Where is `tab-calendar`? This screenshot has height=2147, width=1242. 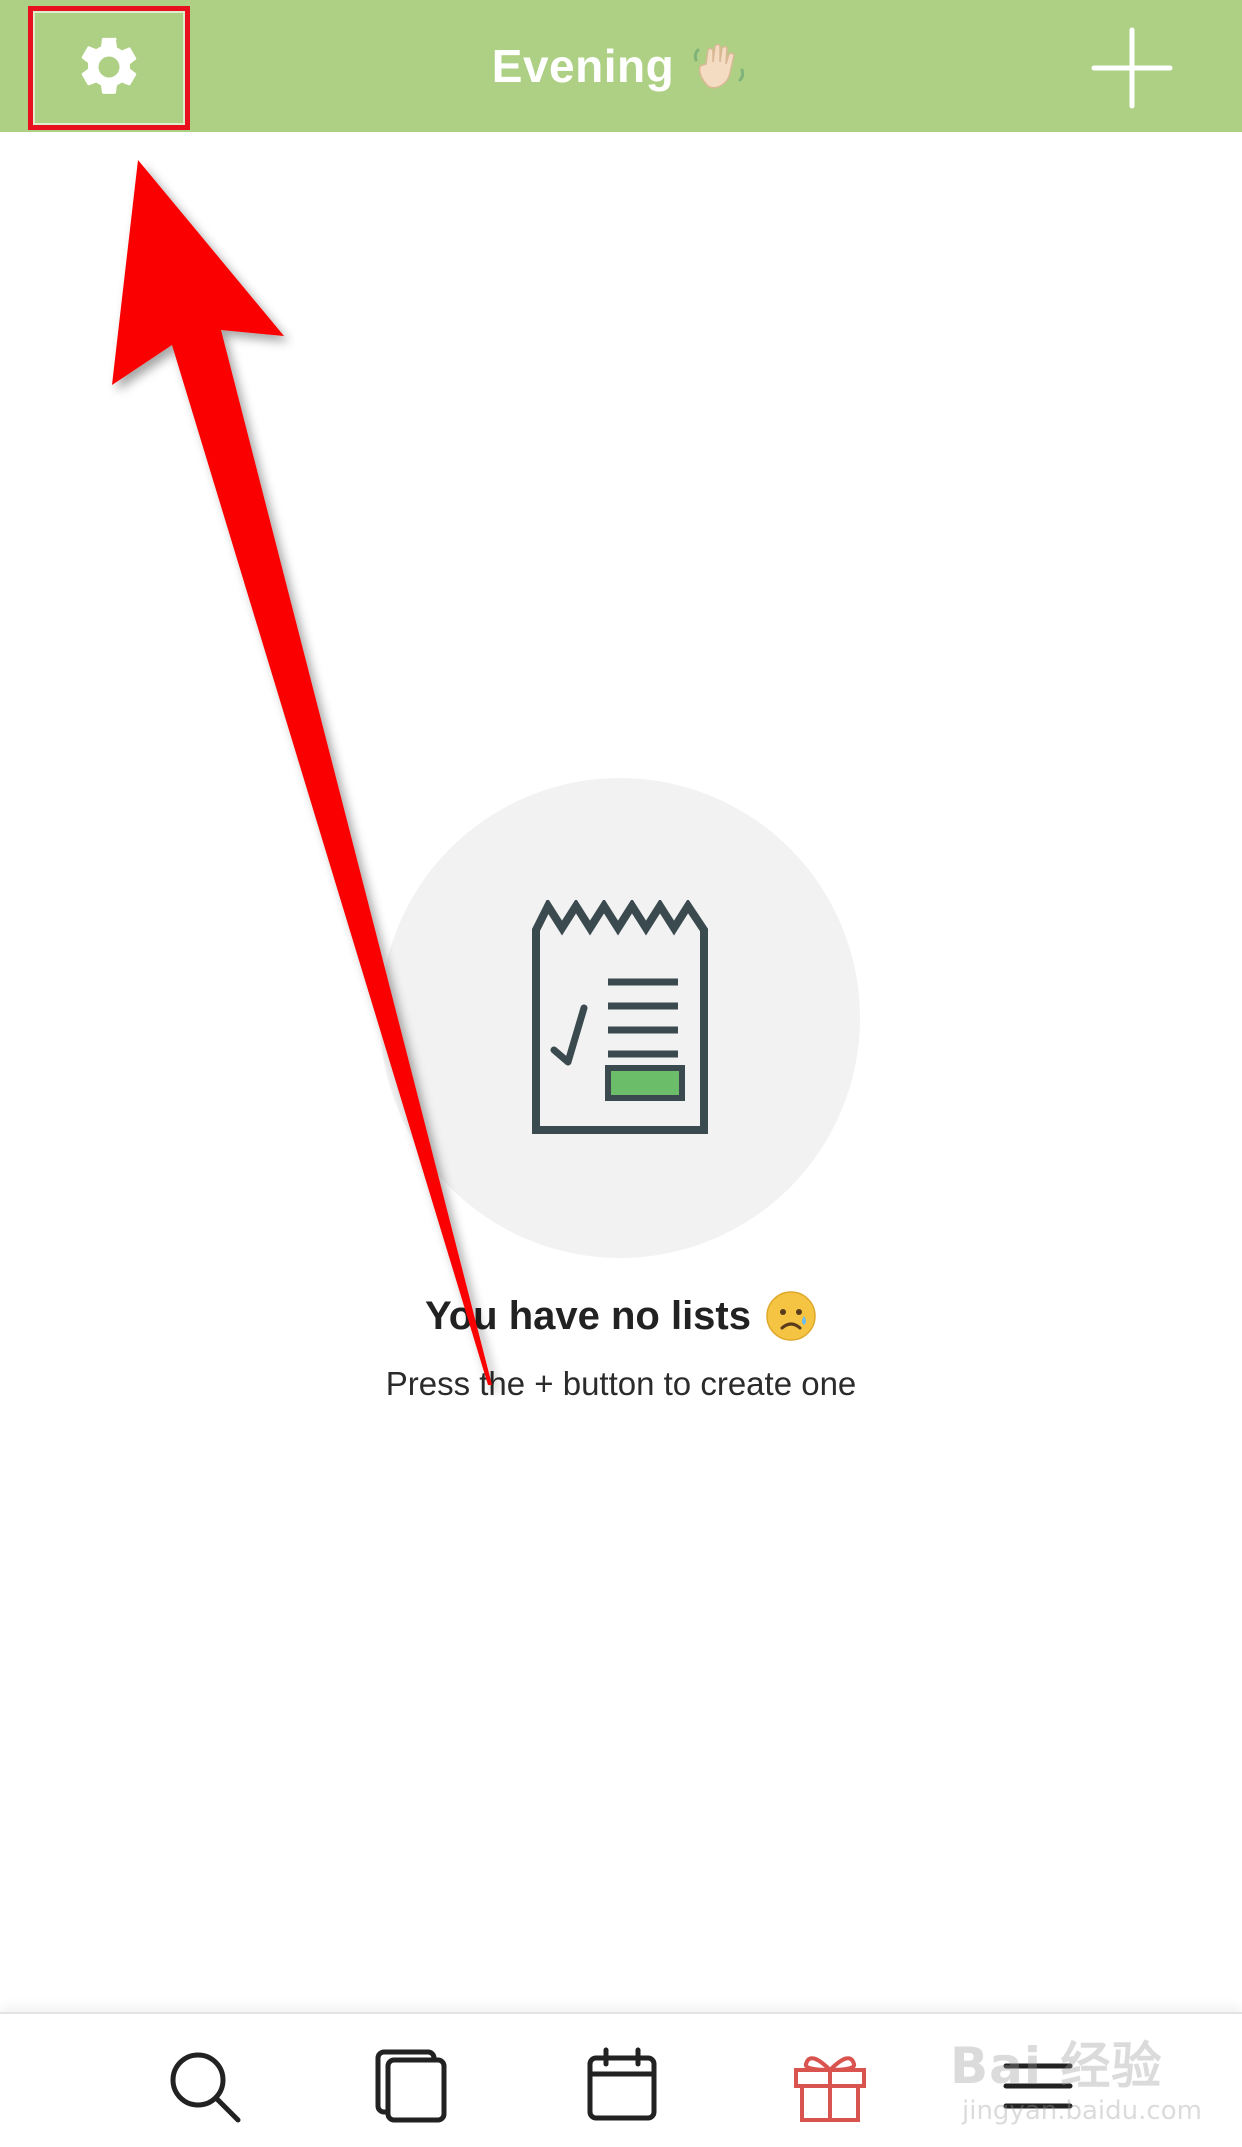 tab-calendar is located at coordinates (622, 2086).